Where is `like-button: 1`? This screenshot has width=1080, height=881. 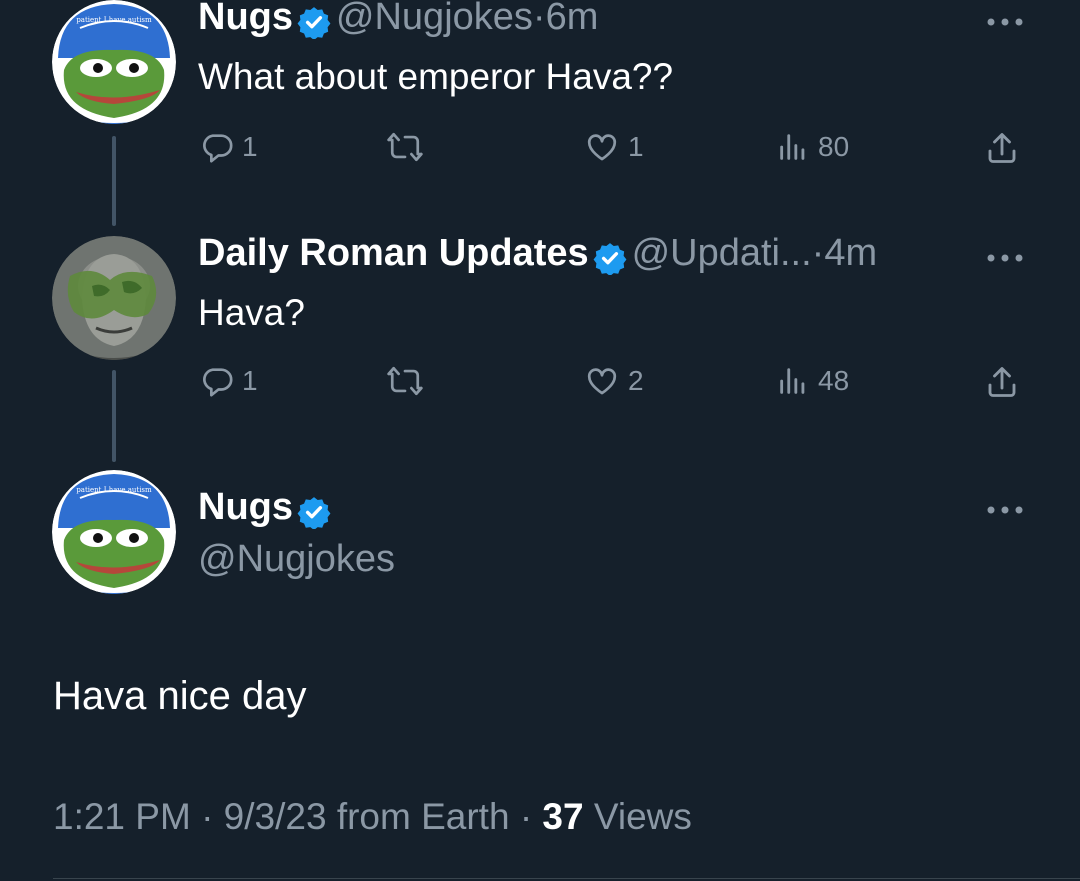 like-button: 1 is located at coordinates (614, 147).